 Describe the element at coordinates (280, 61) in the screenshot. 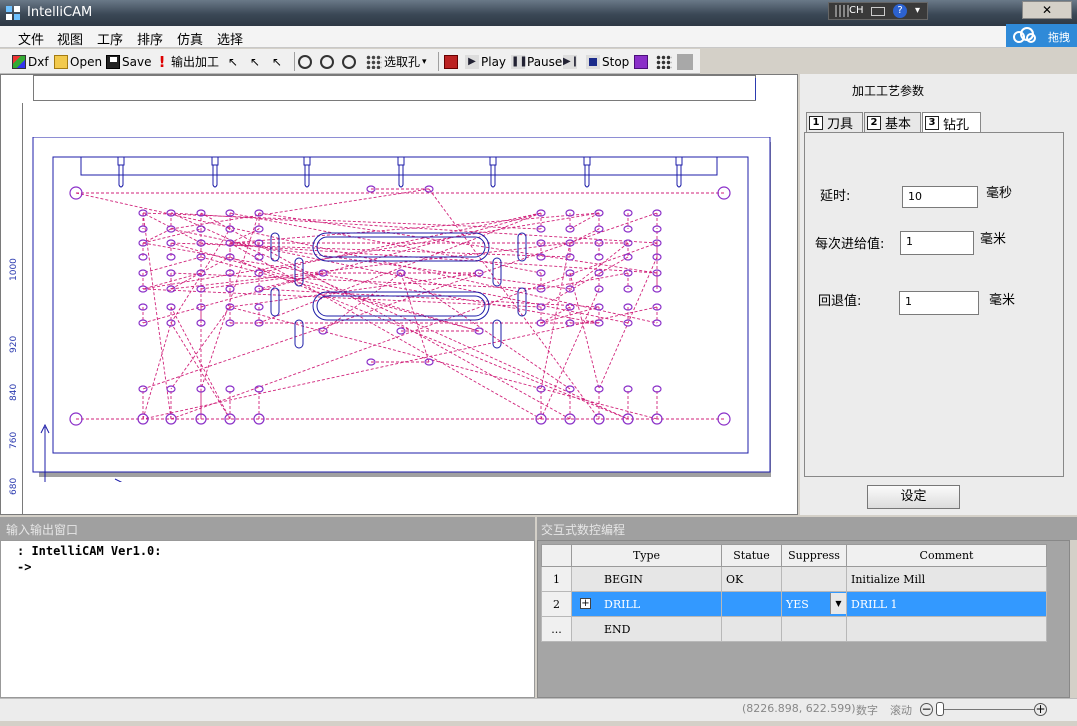

I see `select-multi-button: ↖` at that location.